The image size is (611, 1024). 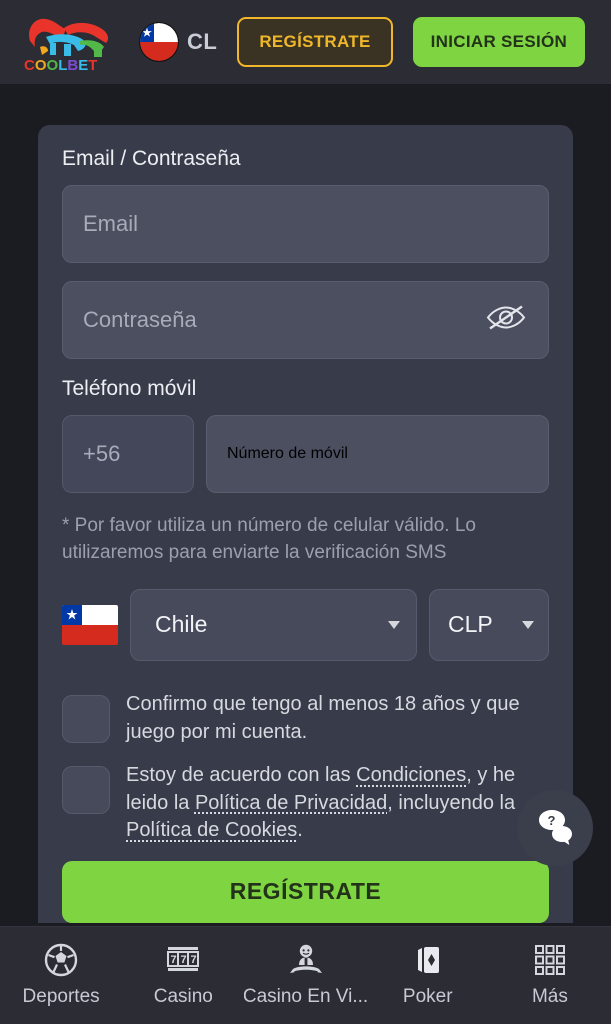 I want to click on terms-text-3: , incluyendo la, so click(x=451, y=802).